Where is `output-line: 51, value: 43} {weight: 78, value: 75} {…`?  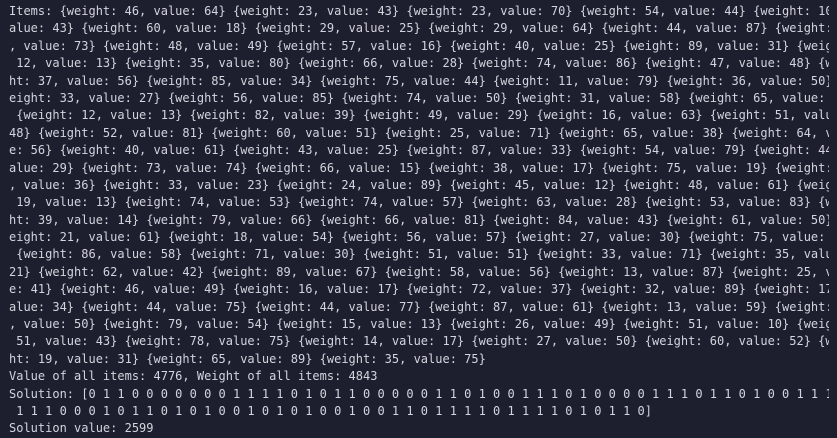
output-line: 51, value: 43} {weight: 78, value: 75} {… is located at coordinates (419, 341).